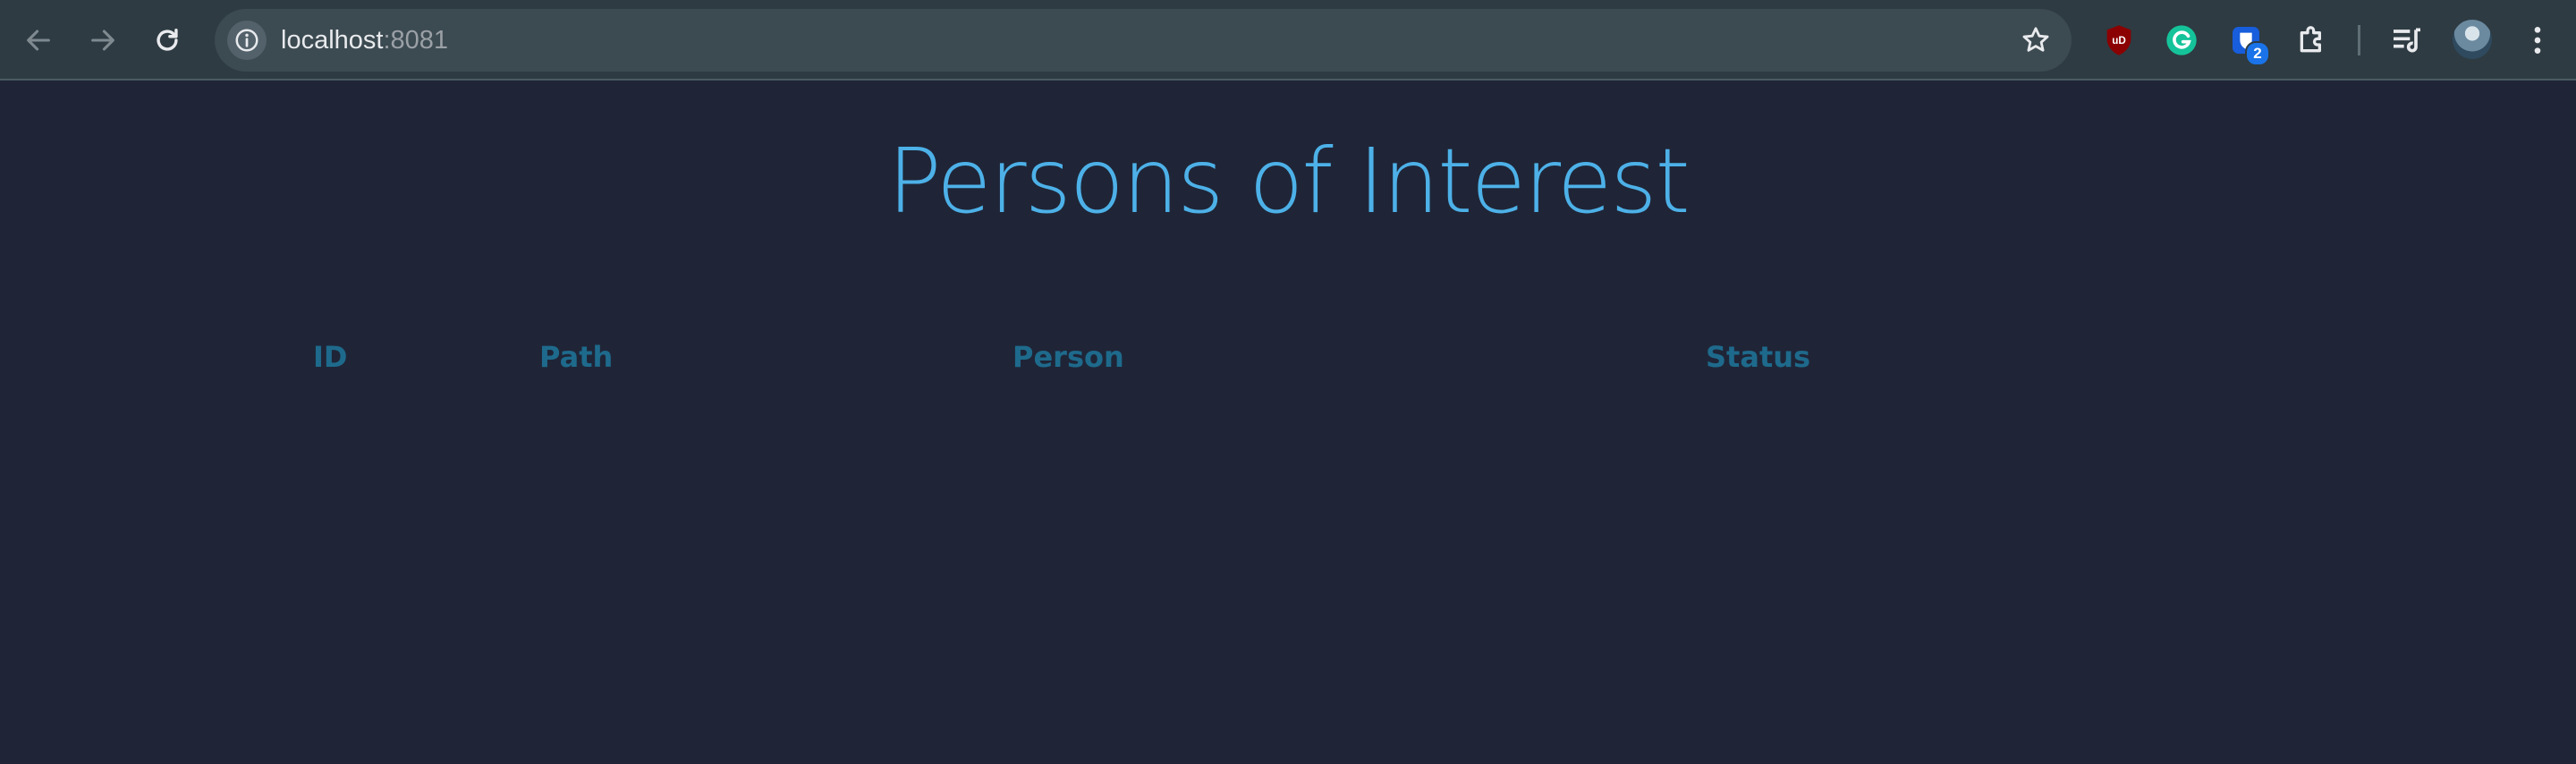  I want to click on info-icon, so click(246, 40).